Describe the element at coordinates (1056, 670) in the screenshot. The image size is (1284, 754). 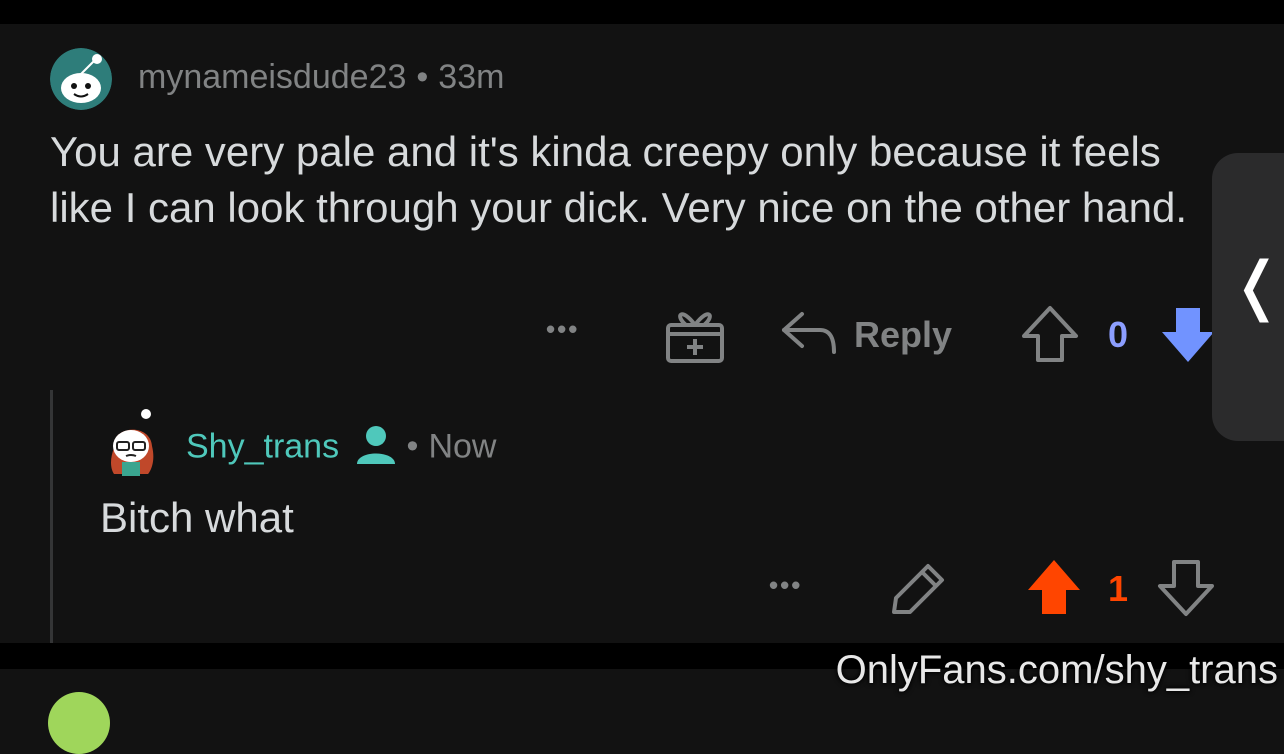
I see `watermark: OnlyFans.com/shy_trans` at that location.